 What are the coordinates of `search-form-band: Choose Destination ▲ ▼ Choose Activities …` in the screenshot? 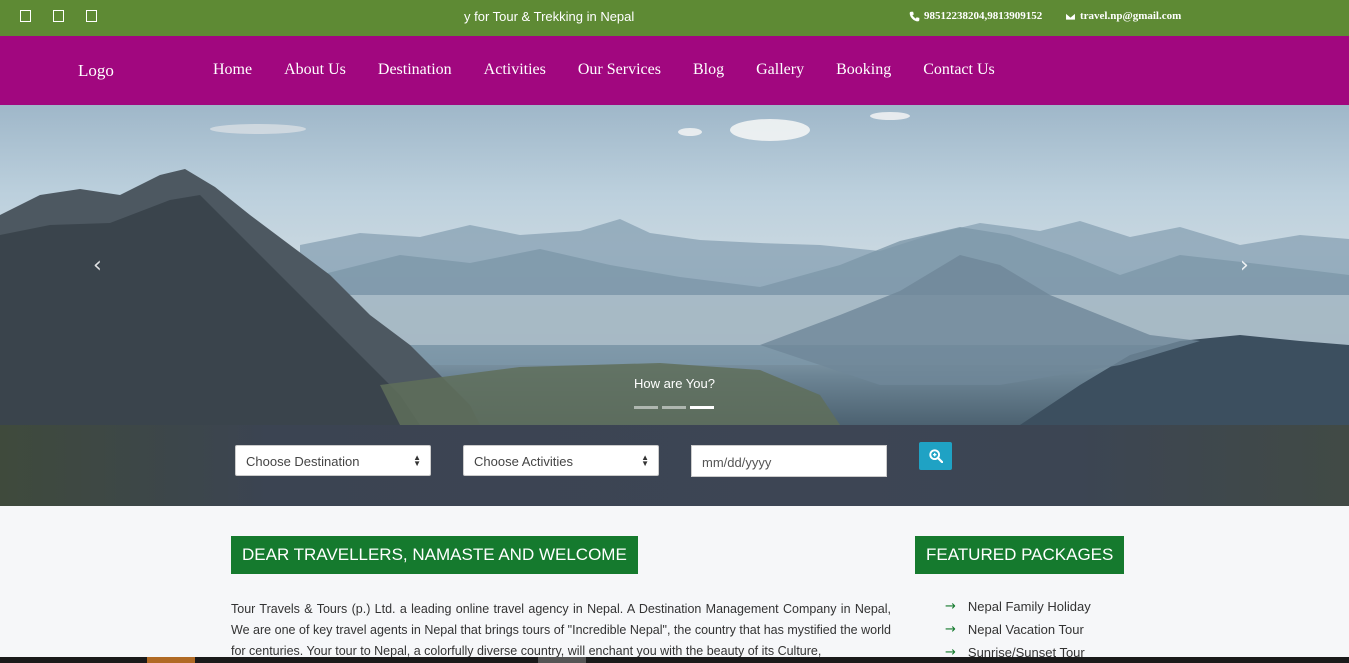 It's located at (674, 465).